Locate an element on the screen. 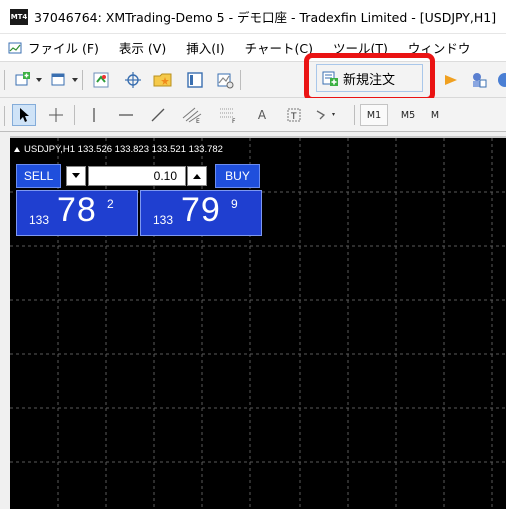 The height and width of the screenshot is (509, 506). autotrading-button is located at coordinates (451, 80).